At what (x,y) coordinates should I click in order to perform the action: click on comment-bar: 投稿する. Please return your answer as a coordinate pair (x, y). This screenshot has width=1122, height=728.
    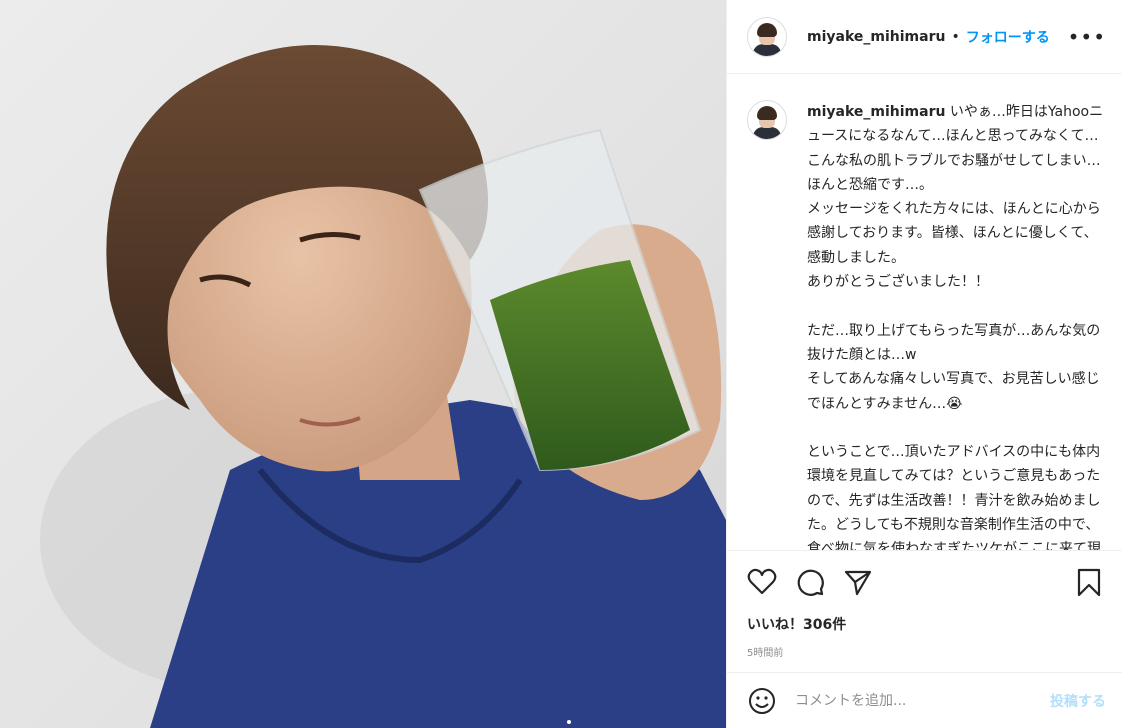
    Looking at the image, I should click on (924, 700).